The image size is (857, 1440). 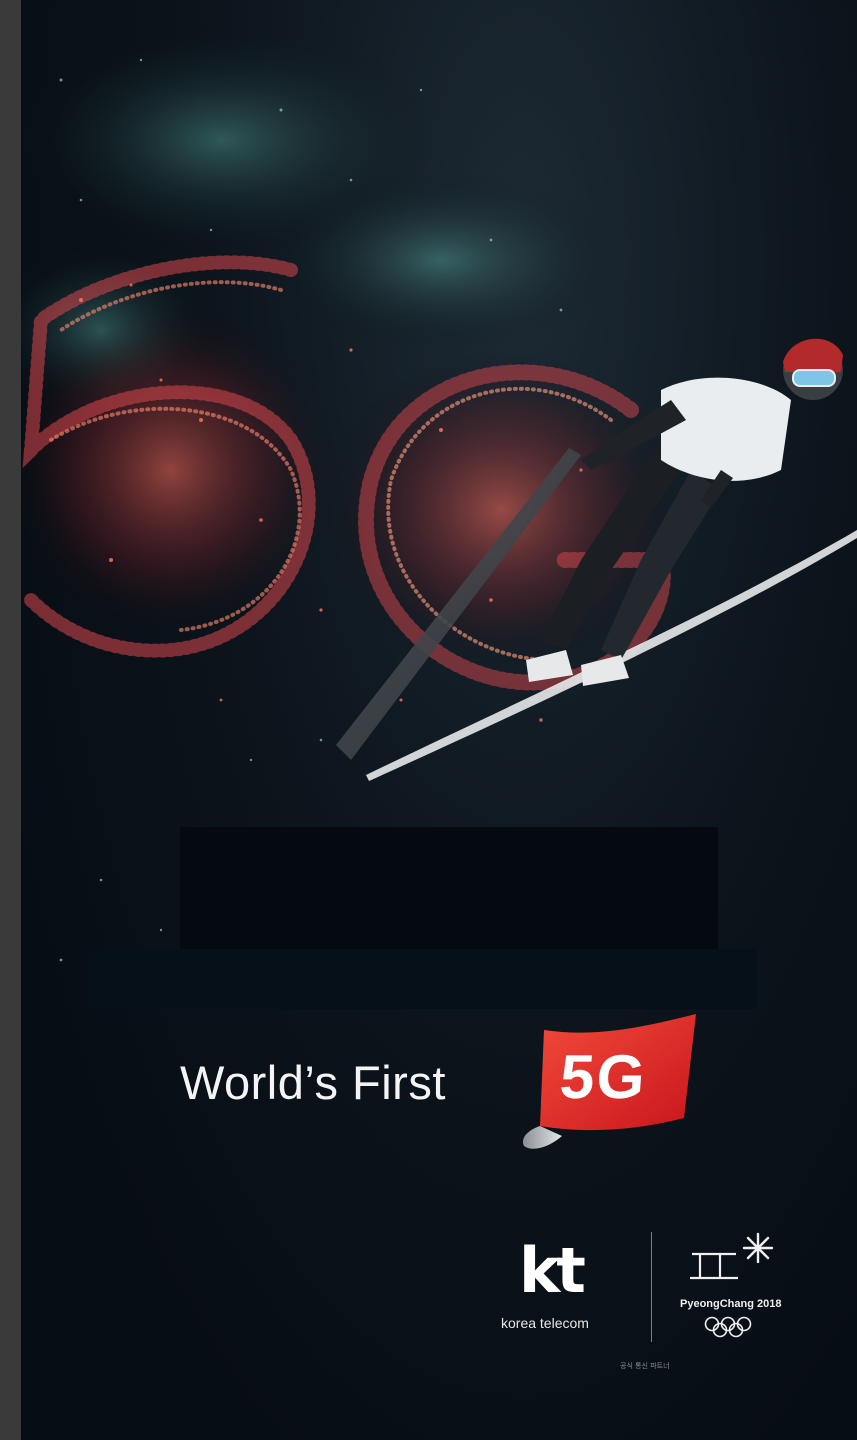 I want to click on official-partner-label: 공식 통신 파트너, so click(x=645, y=1366).